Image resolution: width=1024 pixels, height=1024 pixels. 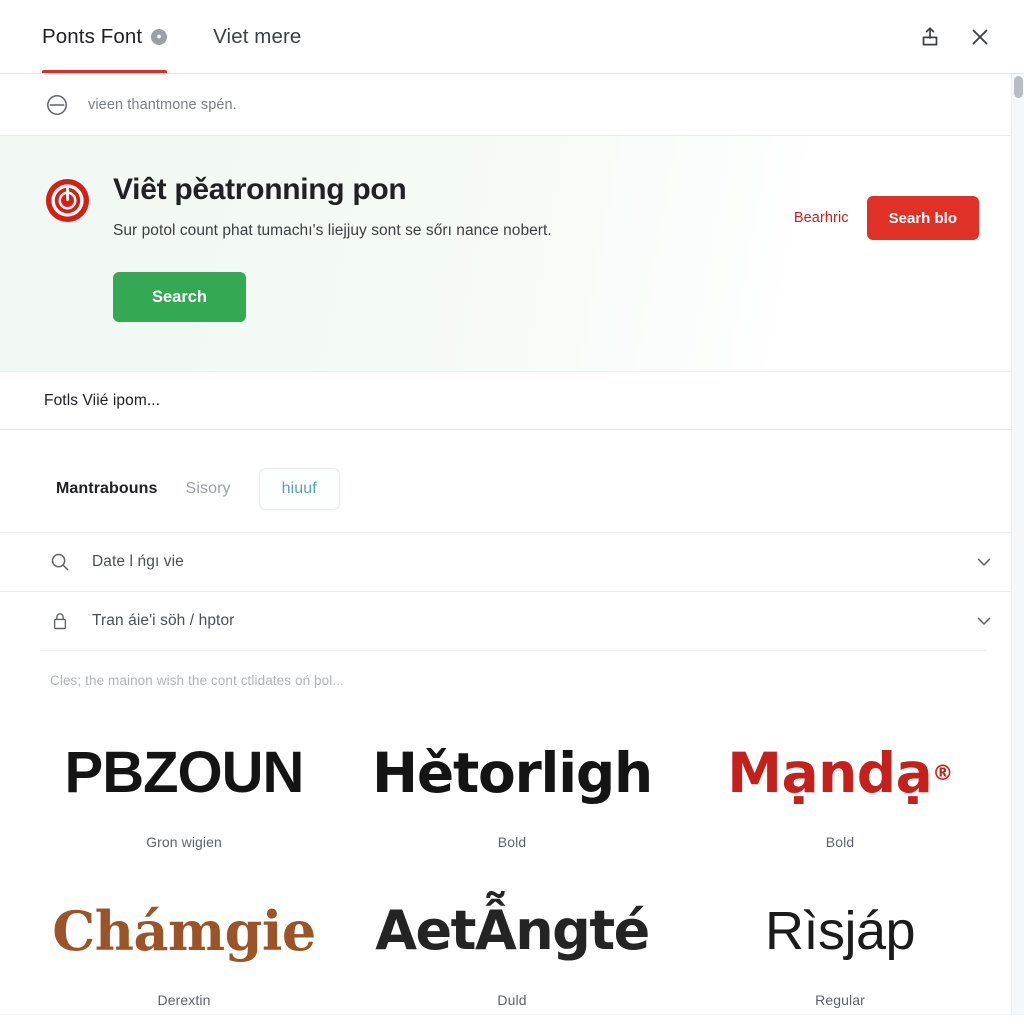 I want to click on specimen-sample-2: Hětorligh, so click(x=512, y=772).